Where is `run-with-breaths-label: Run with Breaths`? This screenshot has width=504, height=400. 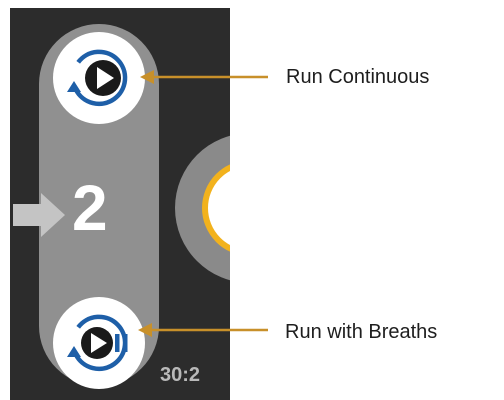 run-with-breaths-label: Run with Breaths is located at coordinates (361, 332).